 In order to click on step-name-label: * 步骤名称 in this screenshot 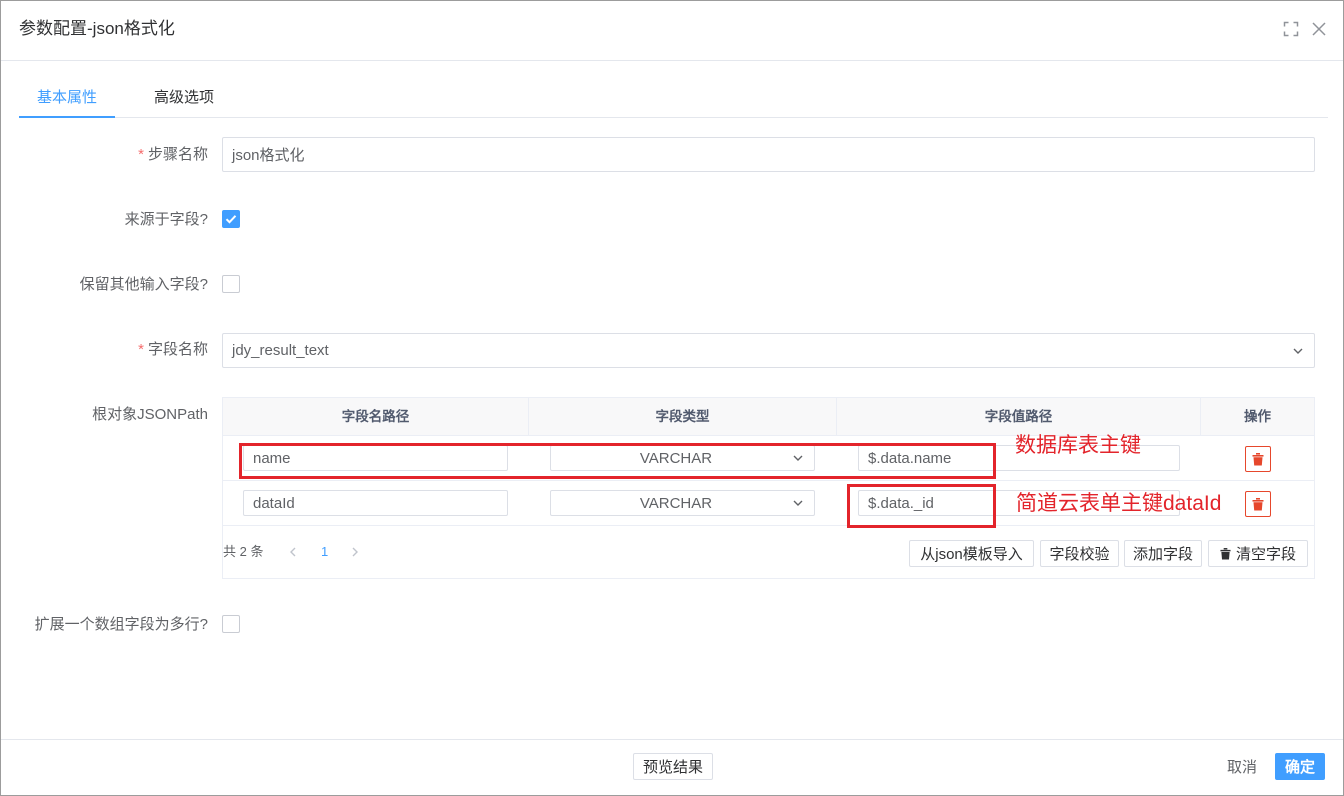, I will do `click(104, 155)`.